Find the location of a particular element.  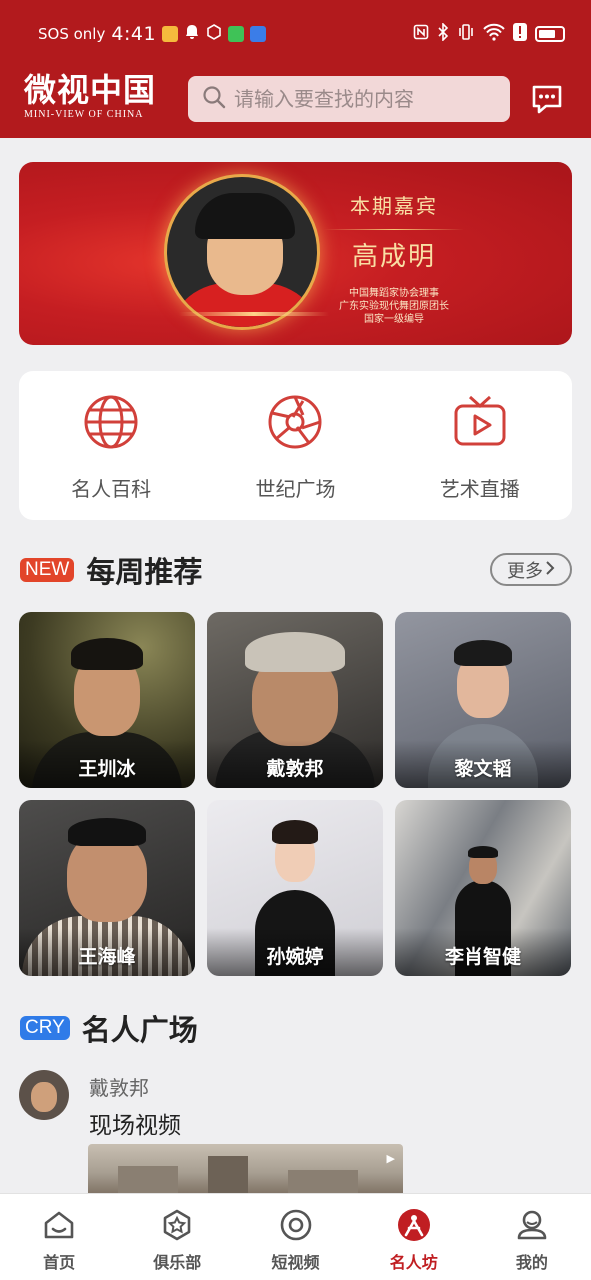

person-name: 李肖智健 is located at coordinates (483, 952).